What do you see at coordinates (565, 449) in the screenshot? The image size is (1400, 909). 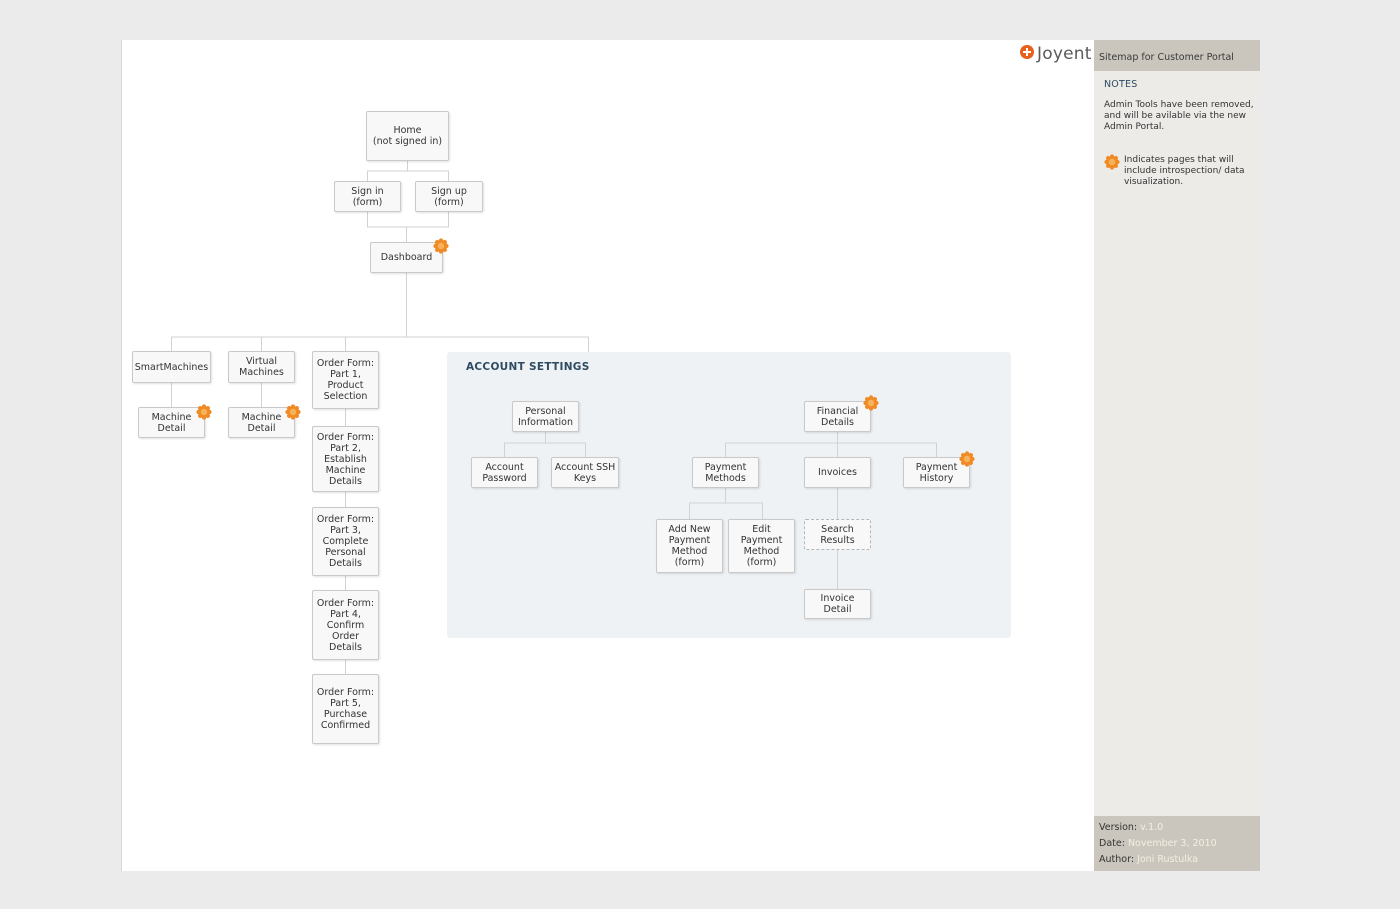 I see `connector-personal-ssh` at bounding box center [565, 449].